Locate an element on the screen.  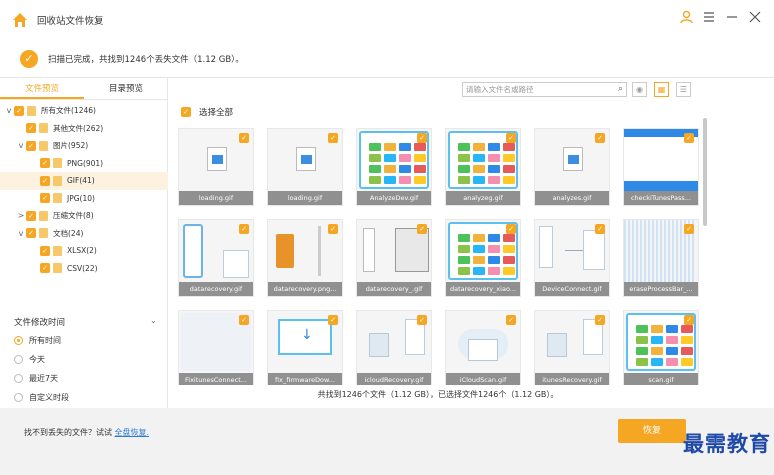
user-icon is located at coordinates (686, 19).